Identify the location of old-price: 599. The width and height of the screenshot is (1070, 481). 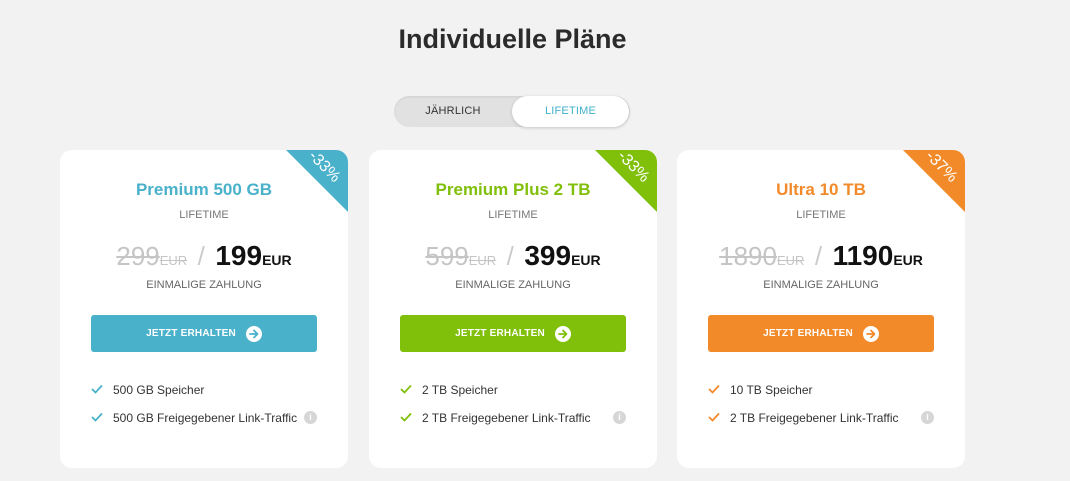
(447, 256).